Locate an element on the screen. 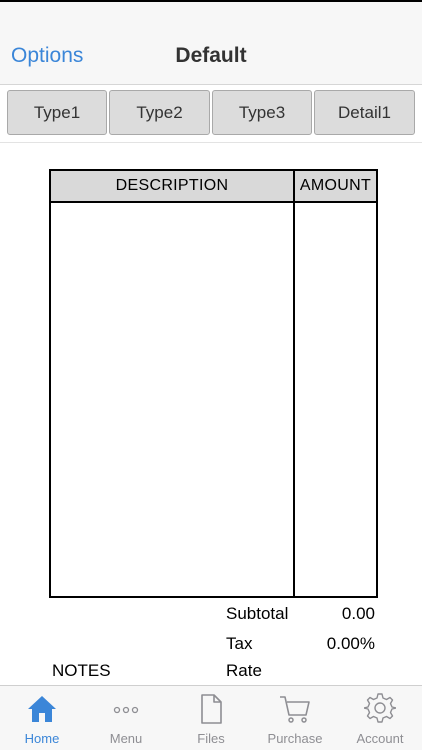 The height and width of the screenshot is (750, 422). more-icon is located at coordinates (126, 710).